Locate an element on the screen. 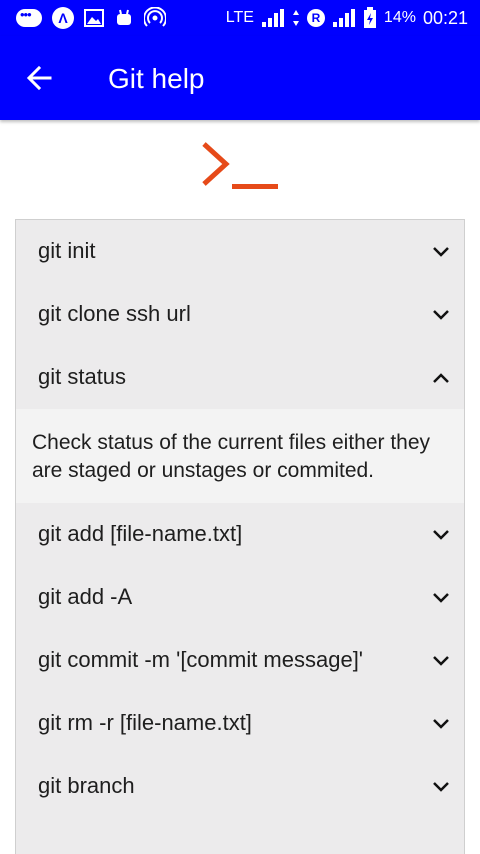  network-type-label: LTE is located at coordinates (239, 17).